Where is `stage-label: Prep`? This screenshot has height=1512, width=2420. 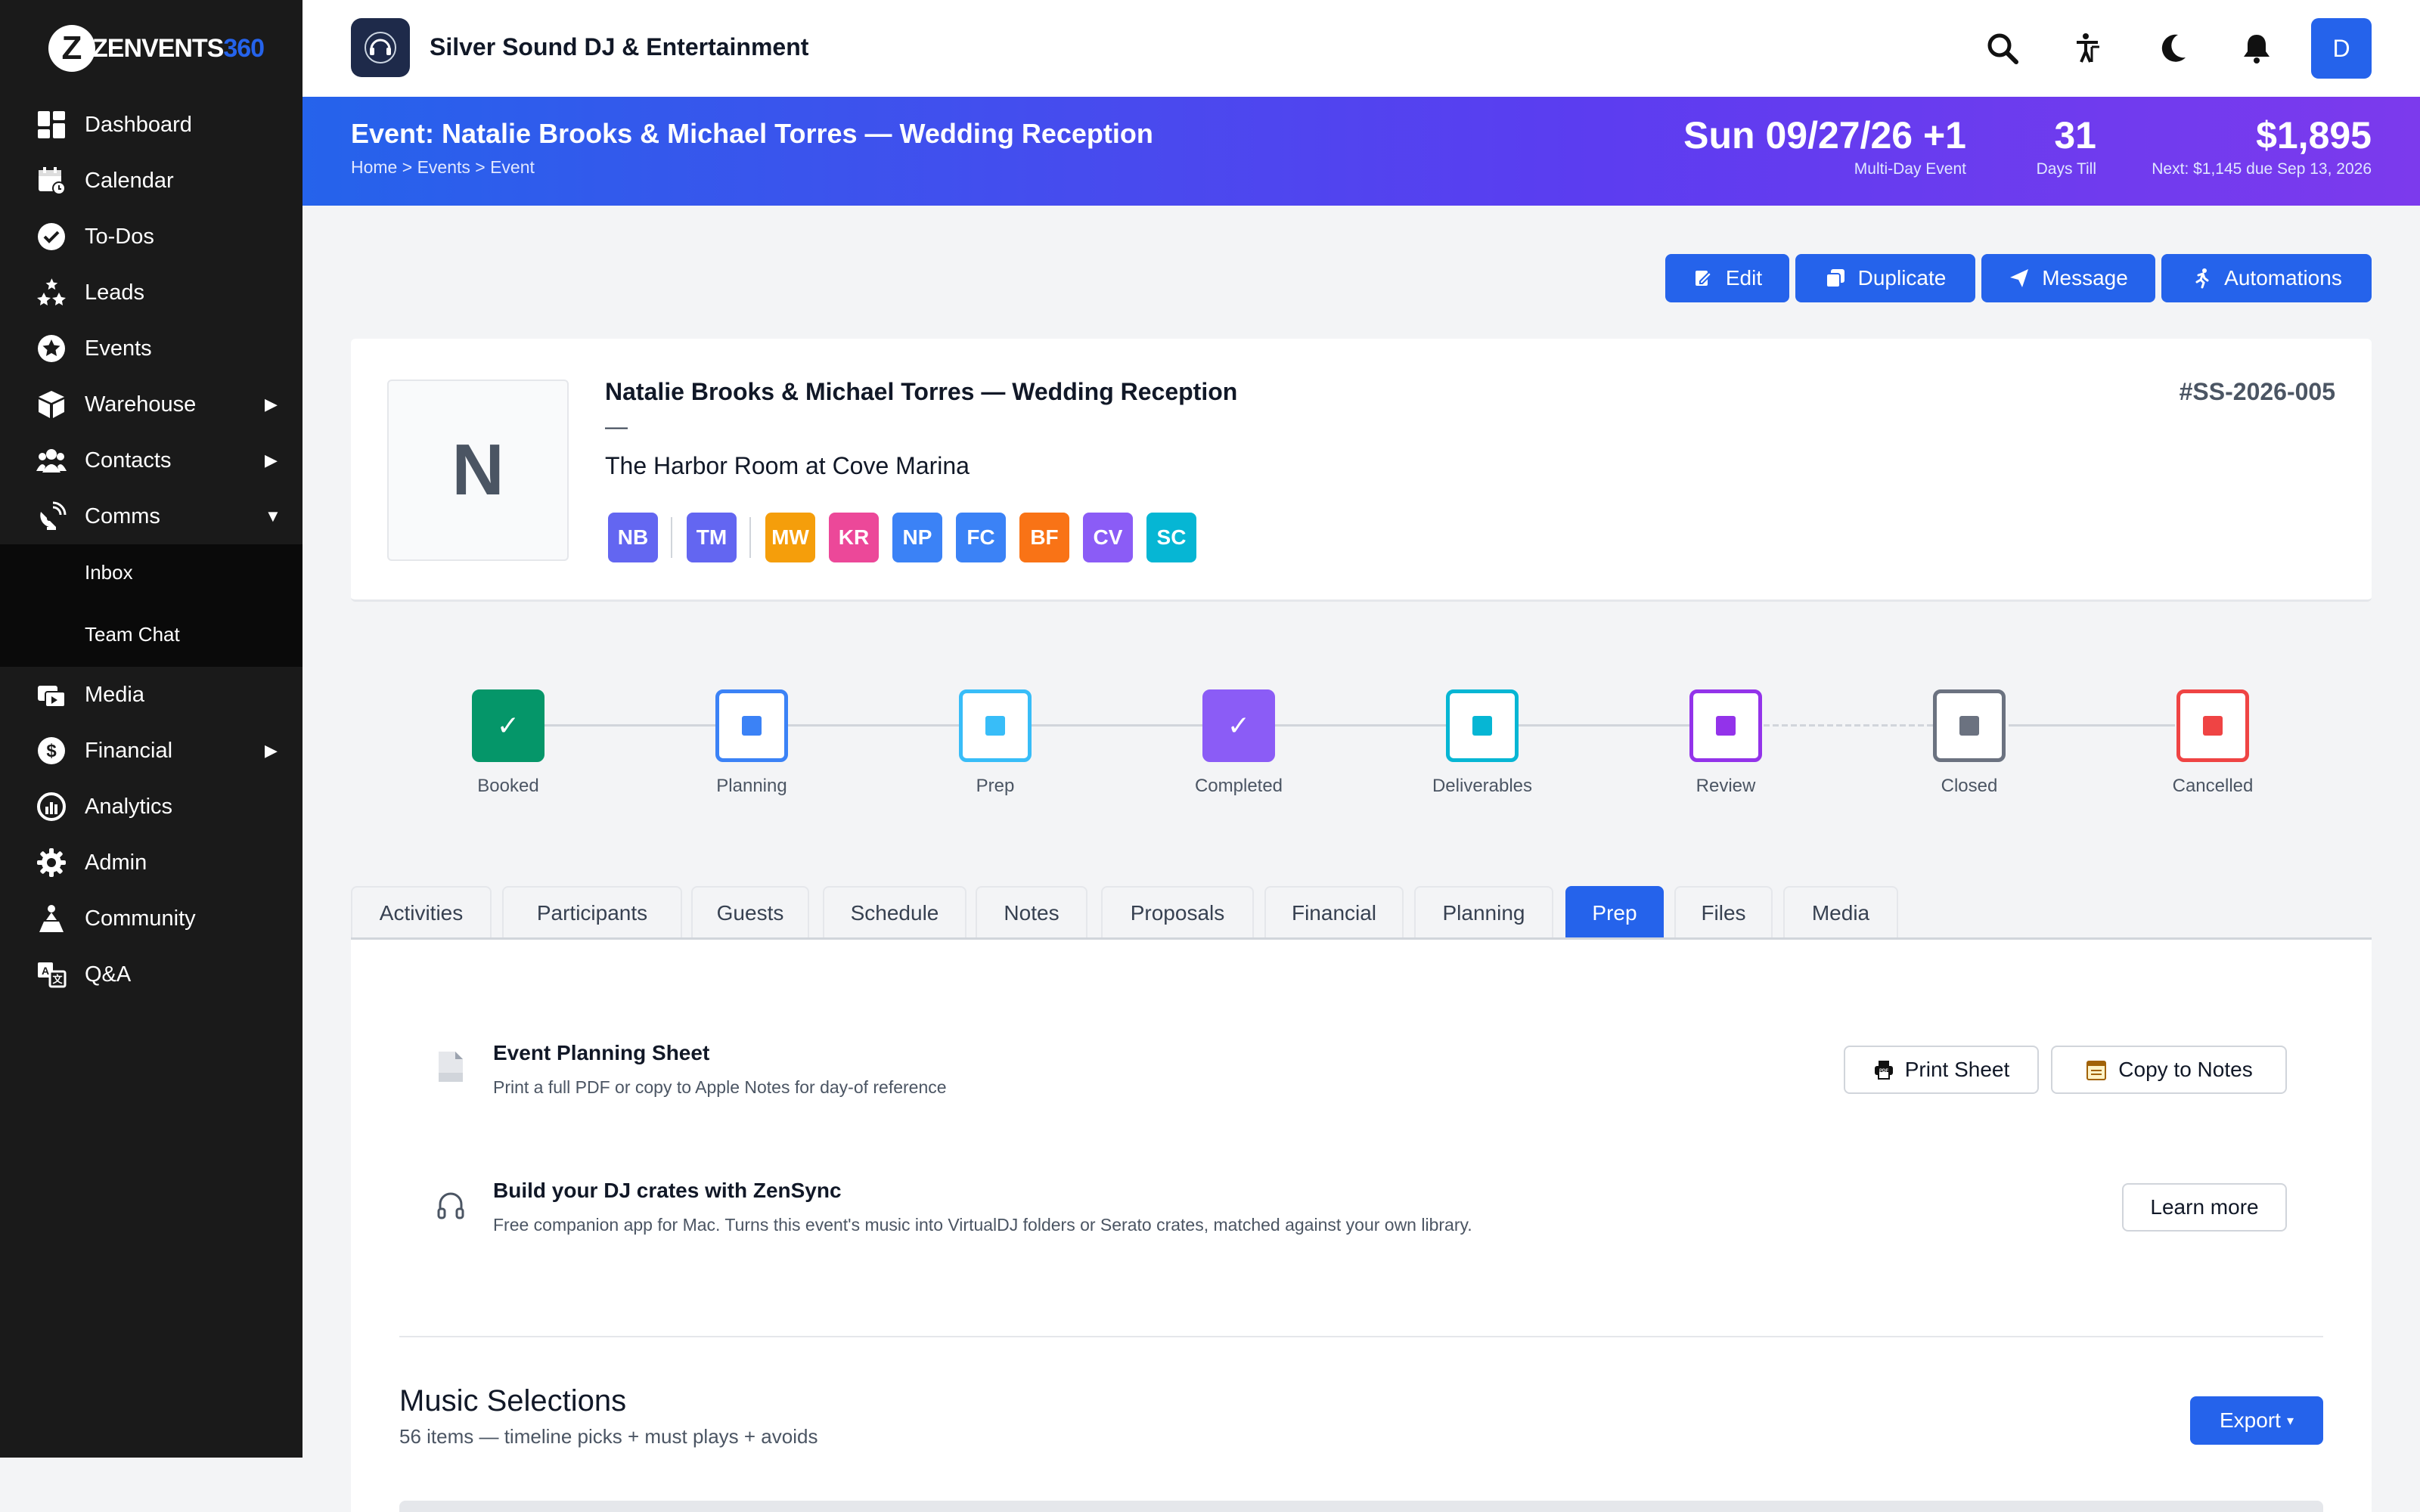 stage-label: Prep is located at coordinates (996, 786).